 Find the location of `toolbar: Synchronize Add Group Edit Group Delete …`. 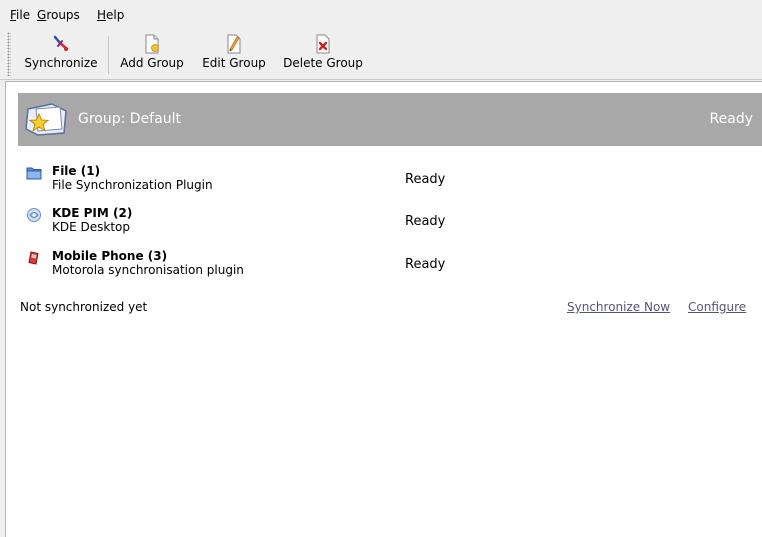

toolbar: Synchronize Add Group Edit Group Delete … is located at coordinates (381, 55).